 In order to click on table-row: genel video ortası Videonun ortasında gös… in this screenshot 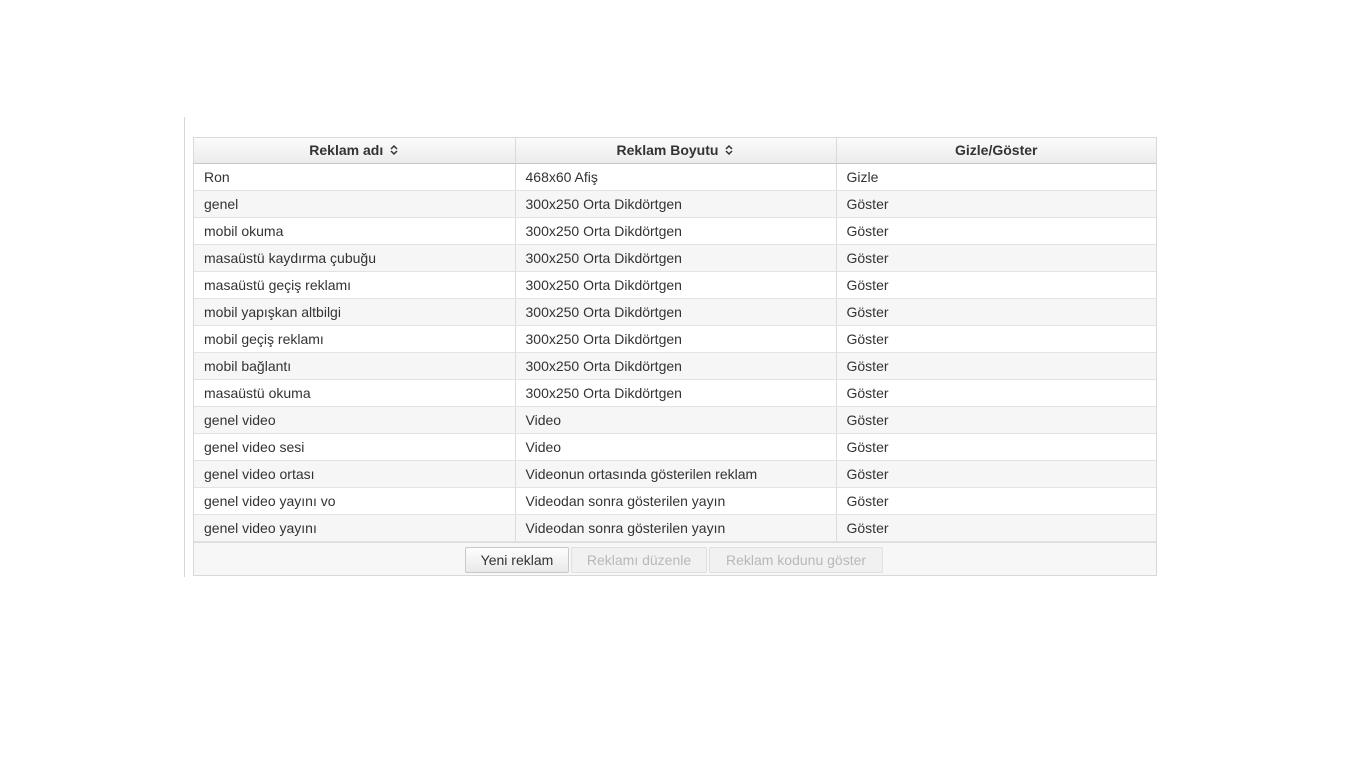, I will do `click(675, 474)`.